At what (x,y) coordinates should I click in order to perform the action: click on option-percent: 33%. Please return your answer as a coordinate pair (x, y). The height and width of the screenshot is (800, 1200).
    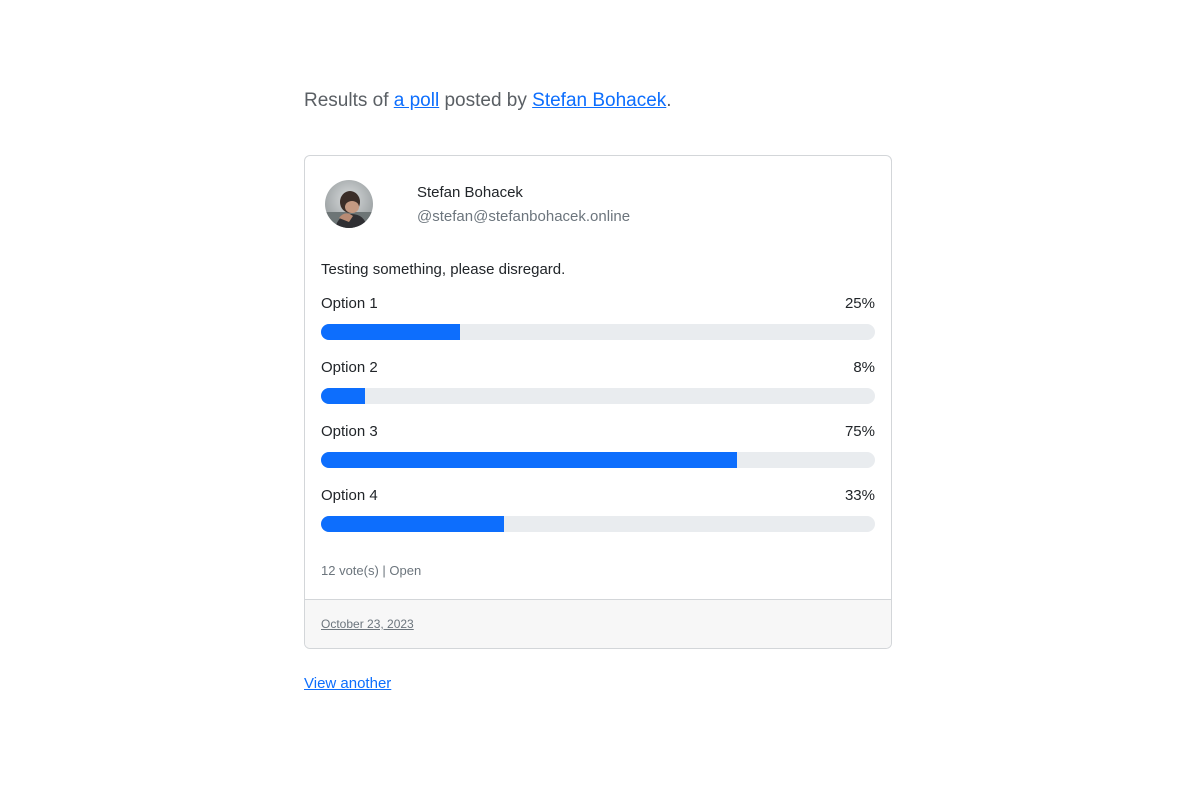
    Looking at the image, I should click on (859, 495).